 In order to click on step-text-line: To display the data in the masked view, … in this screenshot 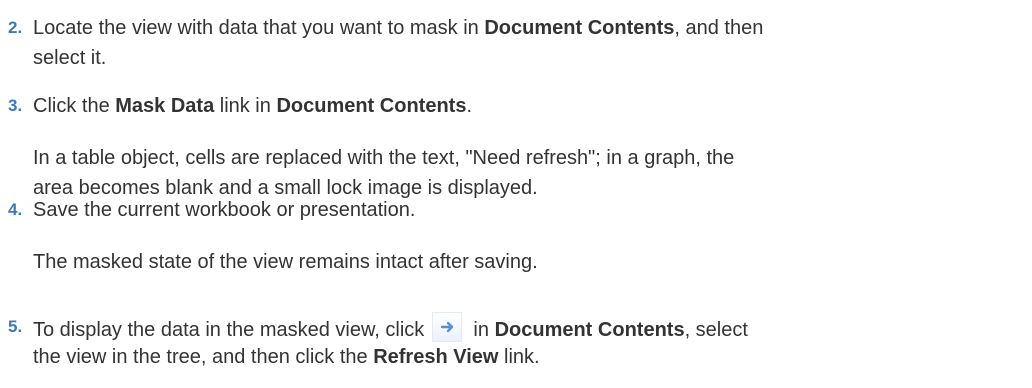, I will do `click(390, 328)`.